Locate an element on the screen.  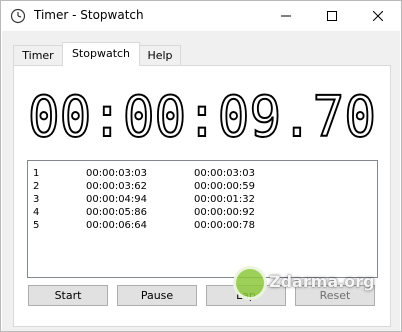
lap-total-time: 00:00:03:03 is located at coordinates (117, 173).